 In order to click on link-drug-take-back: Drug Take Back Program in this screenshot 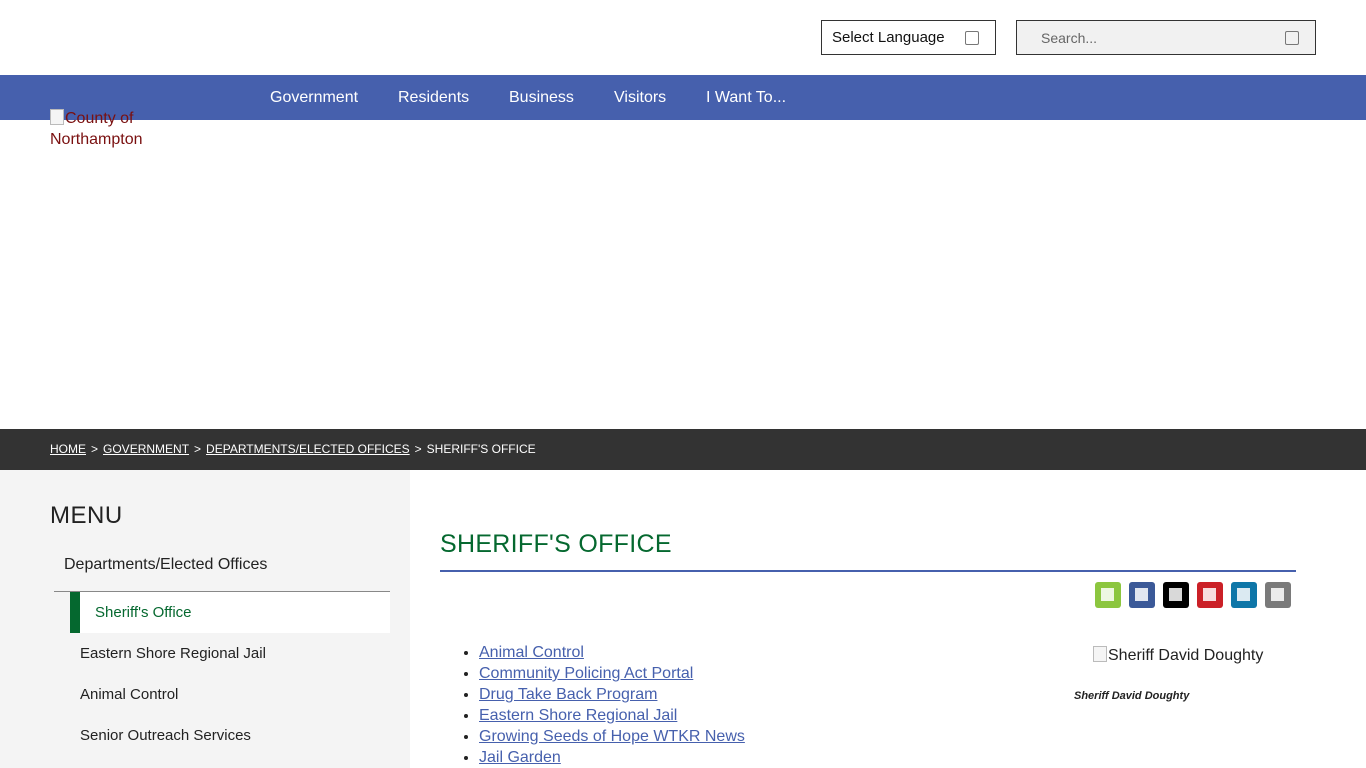, I will do `click(568, 694)`.